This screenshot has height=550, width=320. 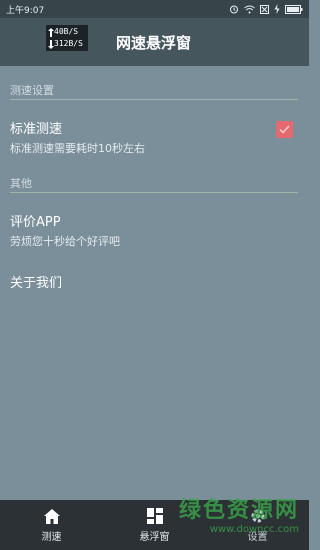 What do you see at coordinates (154, 537) in the screenshot?
I see `nav-label: 悬浮窗` at bounding box center [154, 537].